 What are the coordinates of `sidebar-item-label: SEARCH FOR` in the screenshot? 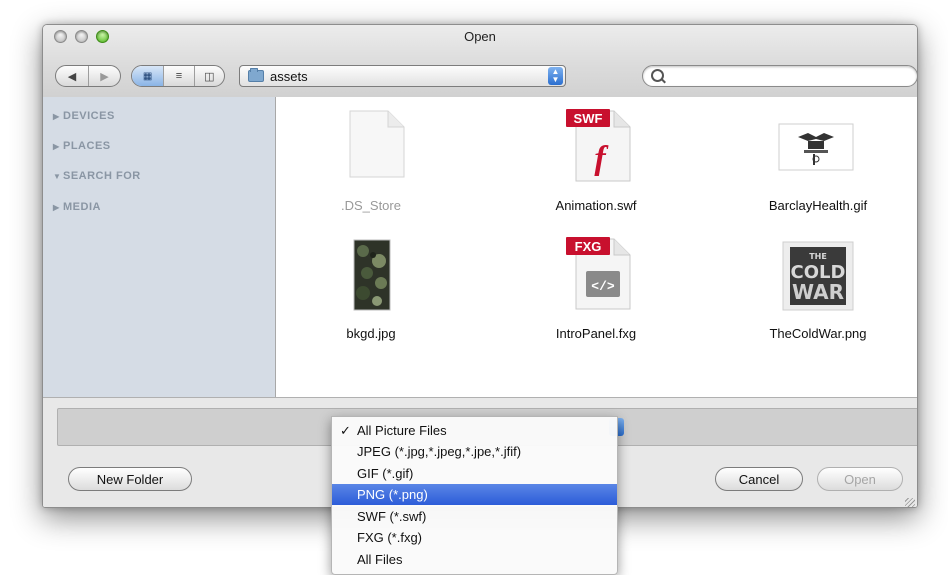 It's located at (102, 176).